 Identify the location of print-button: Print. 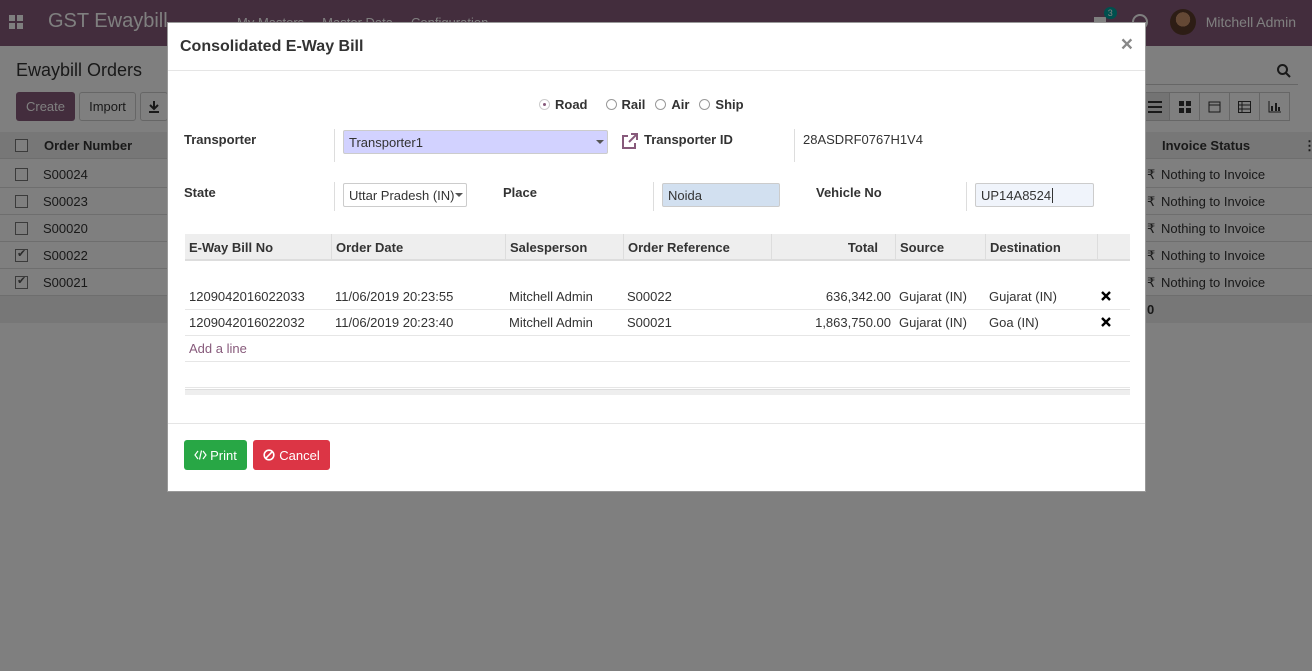
(215, 455).